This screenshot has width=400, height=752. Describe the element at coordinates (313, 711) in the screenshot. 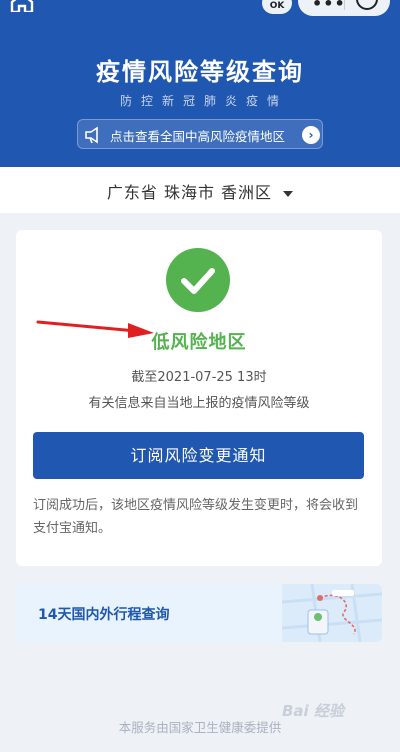

I see `watermark: Bai 经验` at that location.